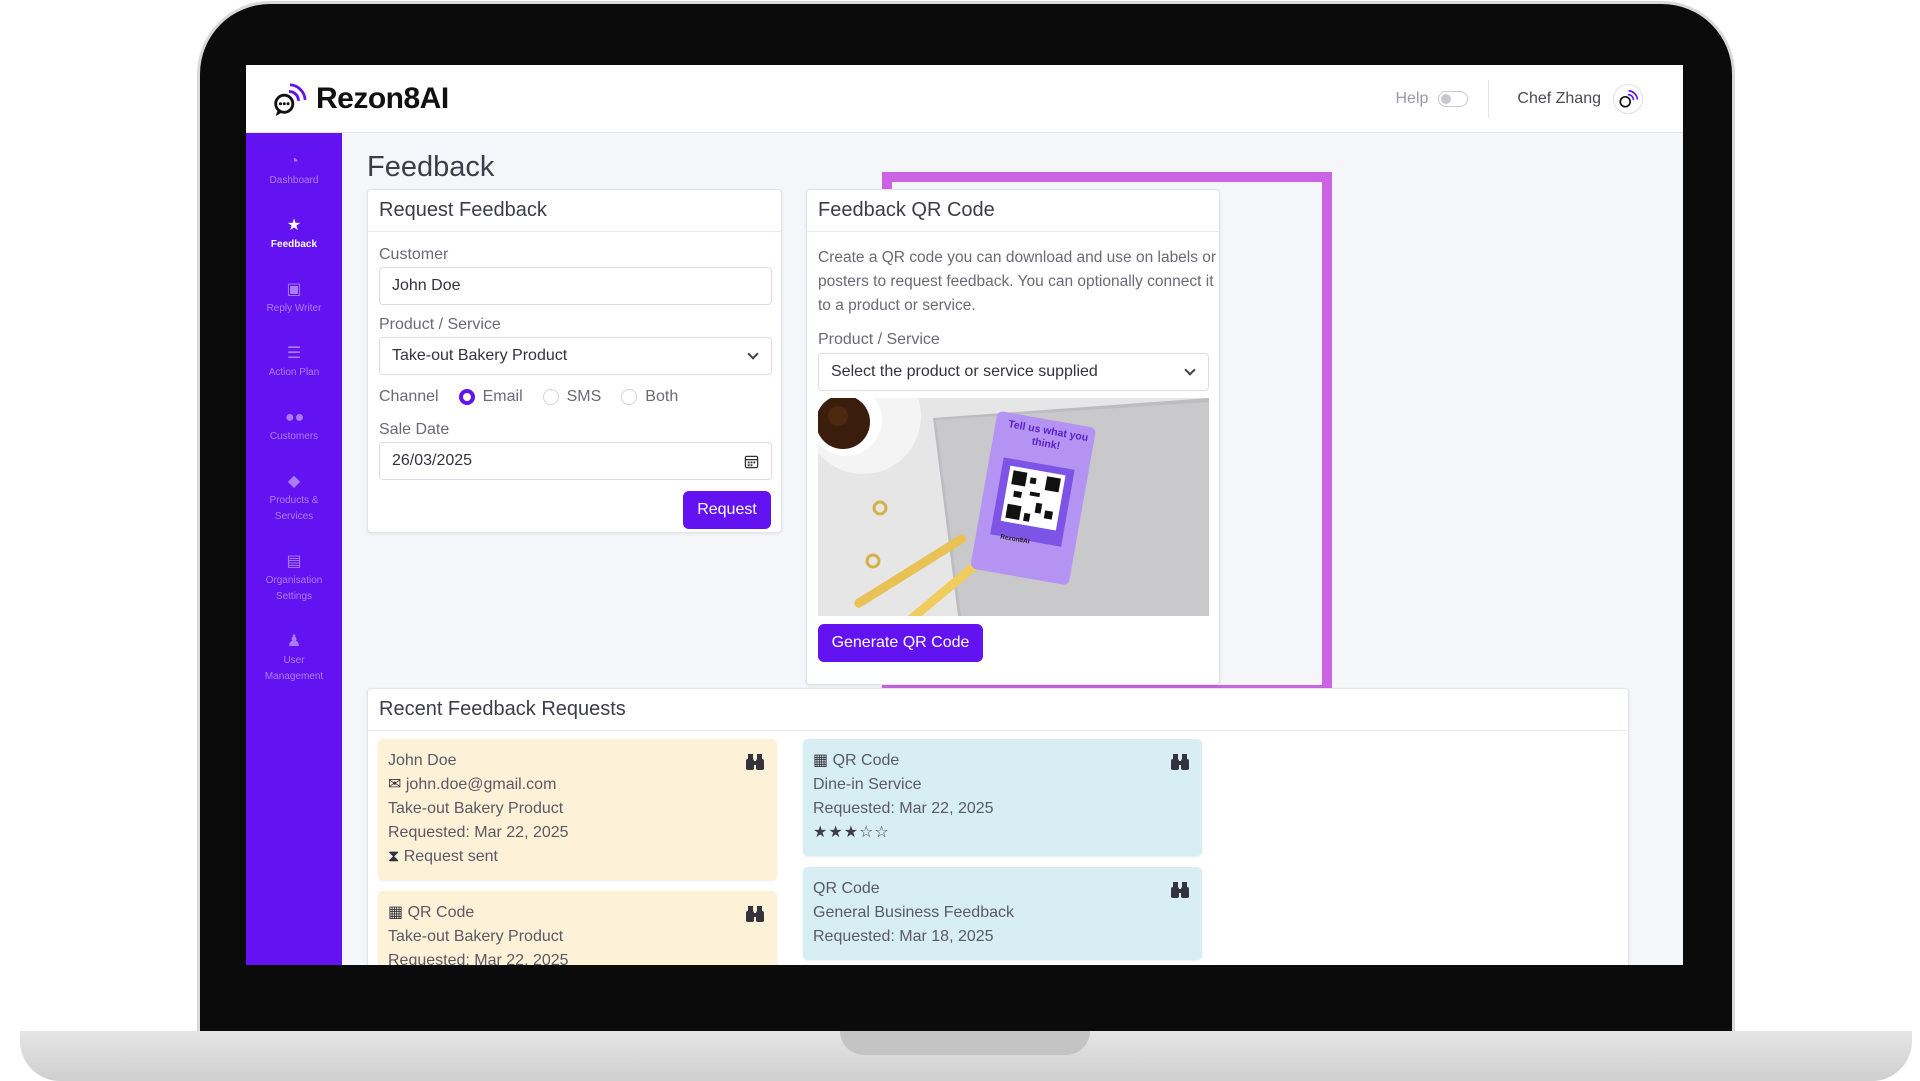 Image resolution: width=1920 pixels, height=1081 pixels. Describe the element at coordinates (574, 211) in the screenshot. I see `request-feedback-title: Request Feedback` at that location.